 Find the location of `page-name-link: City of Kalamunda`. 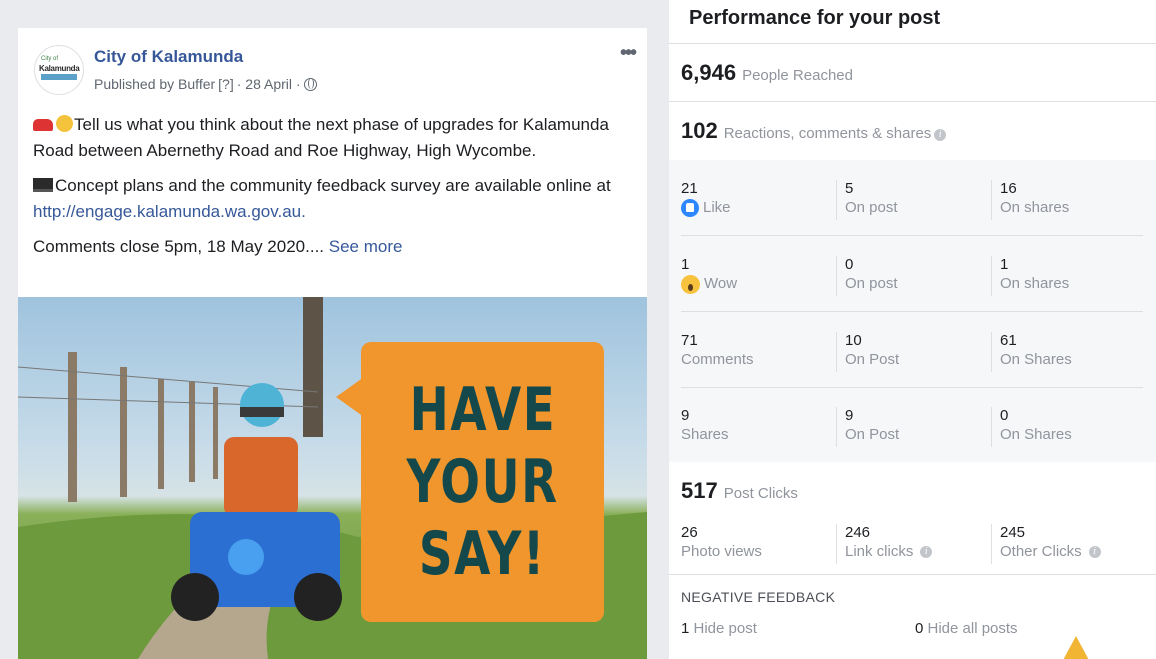

page-name-link: City of Kalamunda is located at coordinates (168, 57).